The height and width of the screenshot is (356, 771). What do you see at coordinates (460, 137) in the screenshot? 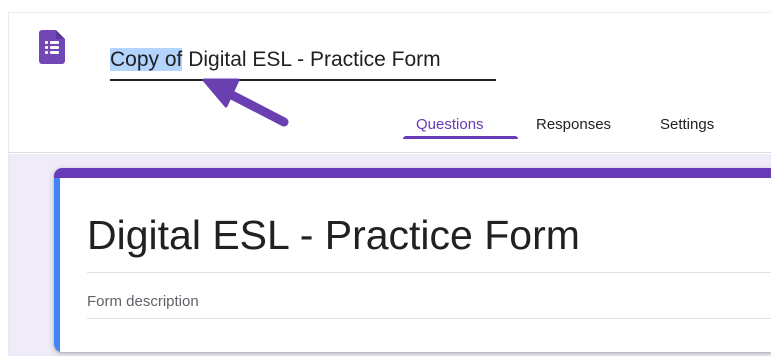
I see `active-tab-indicator` at bounding box center [460, 137].